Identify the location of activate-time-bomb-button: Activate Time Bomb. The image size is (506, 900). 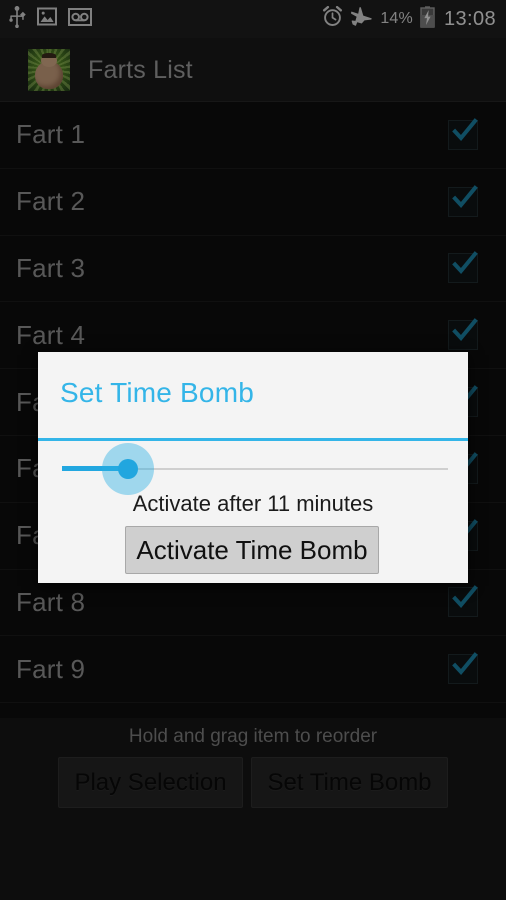
(252, 550).